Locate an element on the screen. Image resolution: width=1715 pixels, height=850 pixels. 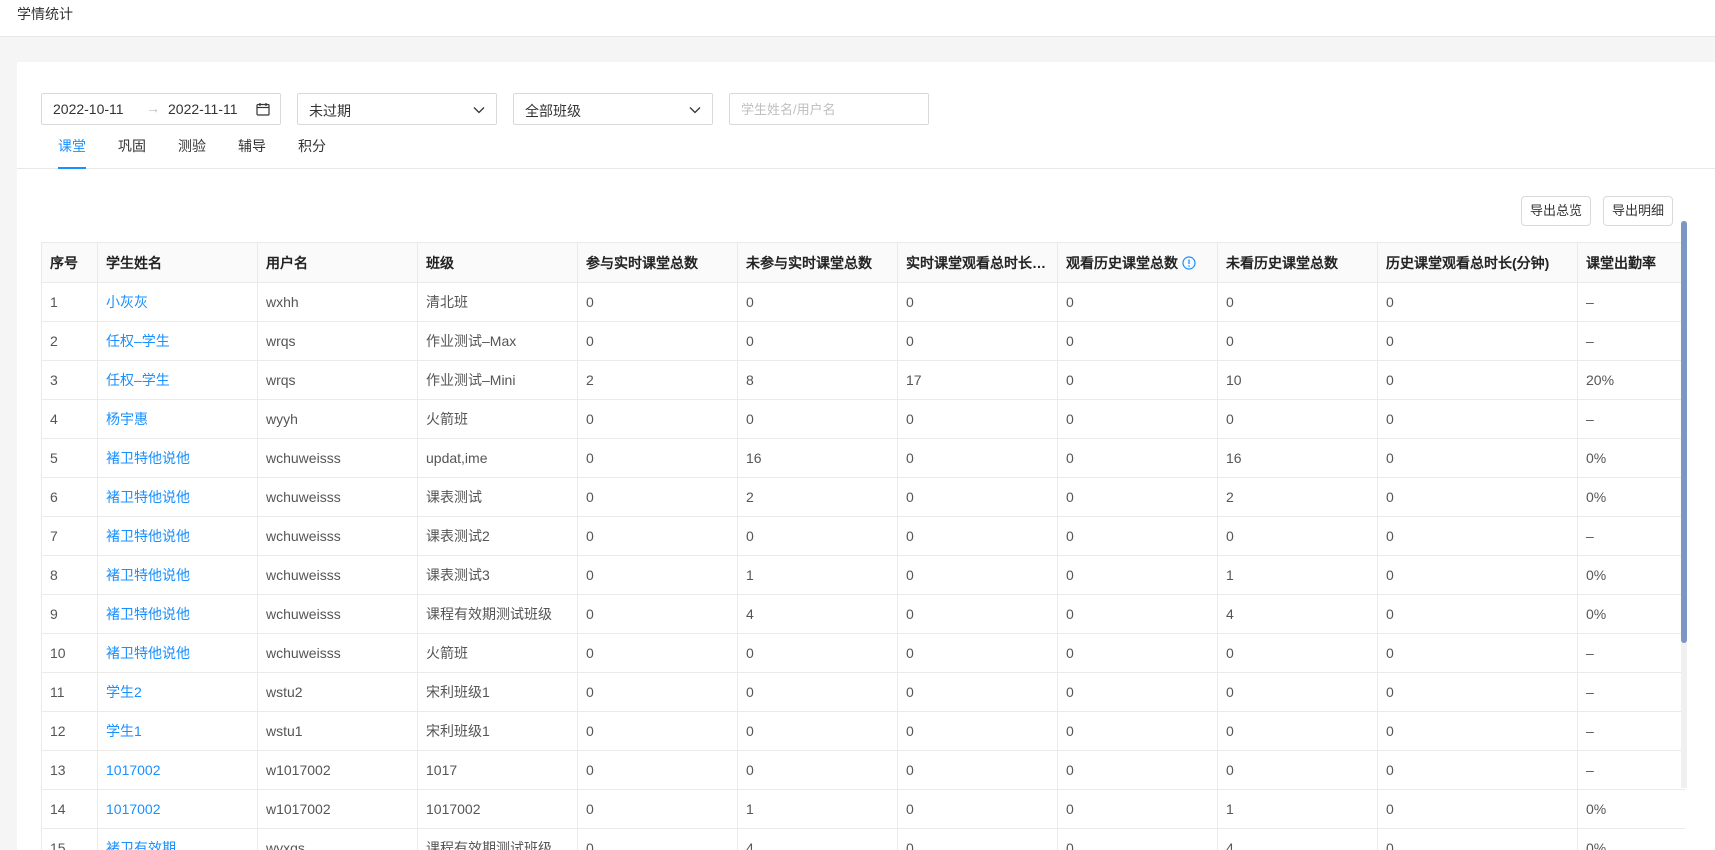
cell-student-name: 褚卫有效期 is located at coordinates (177, 839).